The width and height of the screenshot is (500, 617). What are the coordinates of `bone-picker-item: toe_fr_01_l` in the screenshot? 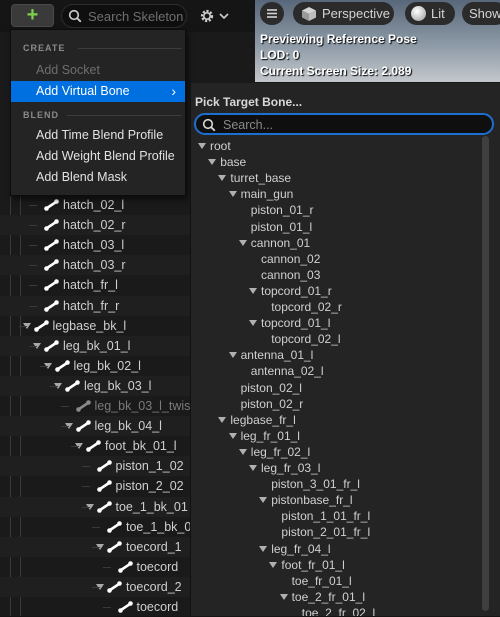 It's located at (322, 581).